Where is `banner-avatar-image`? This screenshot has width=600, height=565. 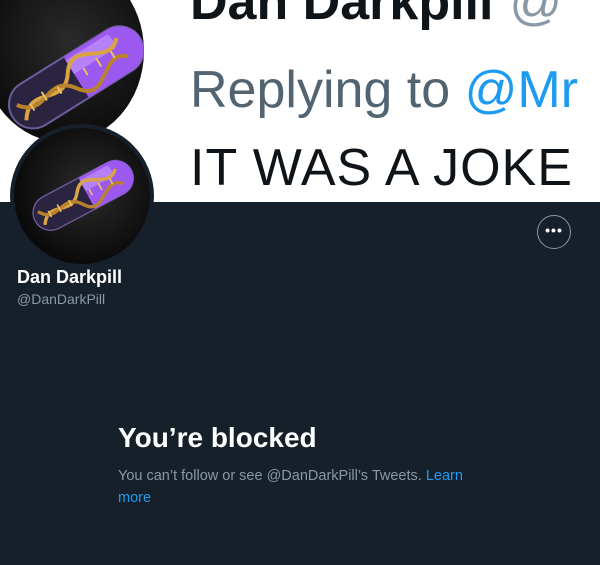 banner-avatar-image is located at coordinates (72, 71).